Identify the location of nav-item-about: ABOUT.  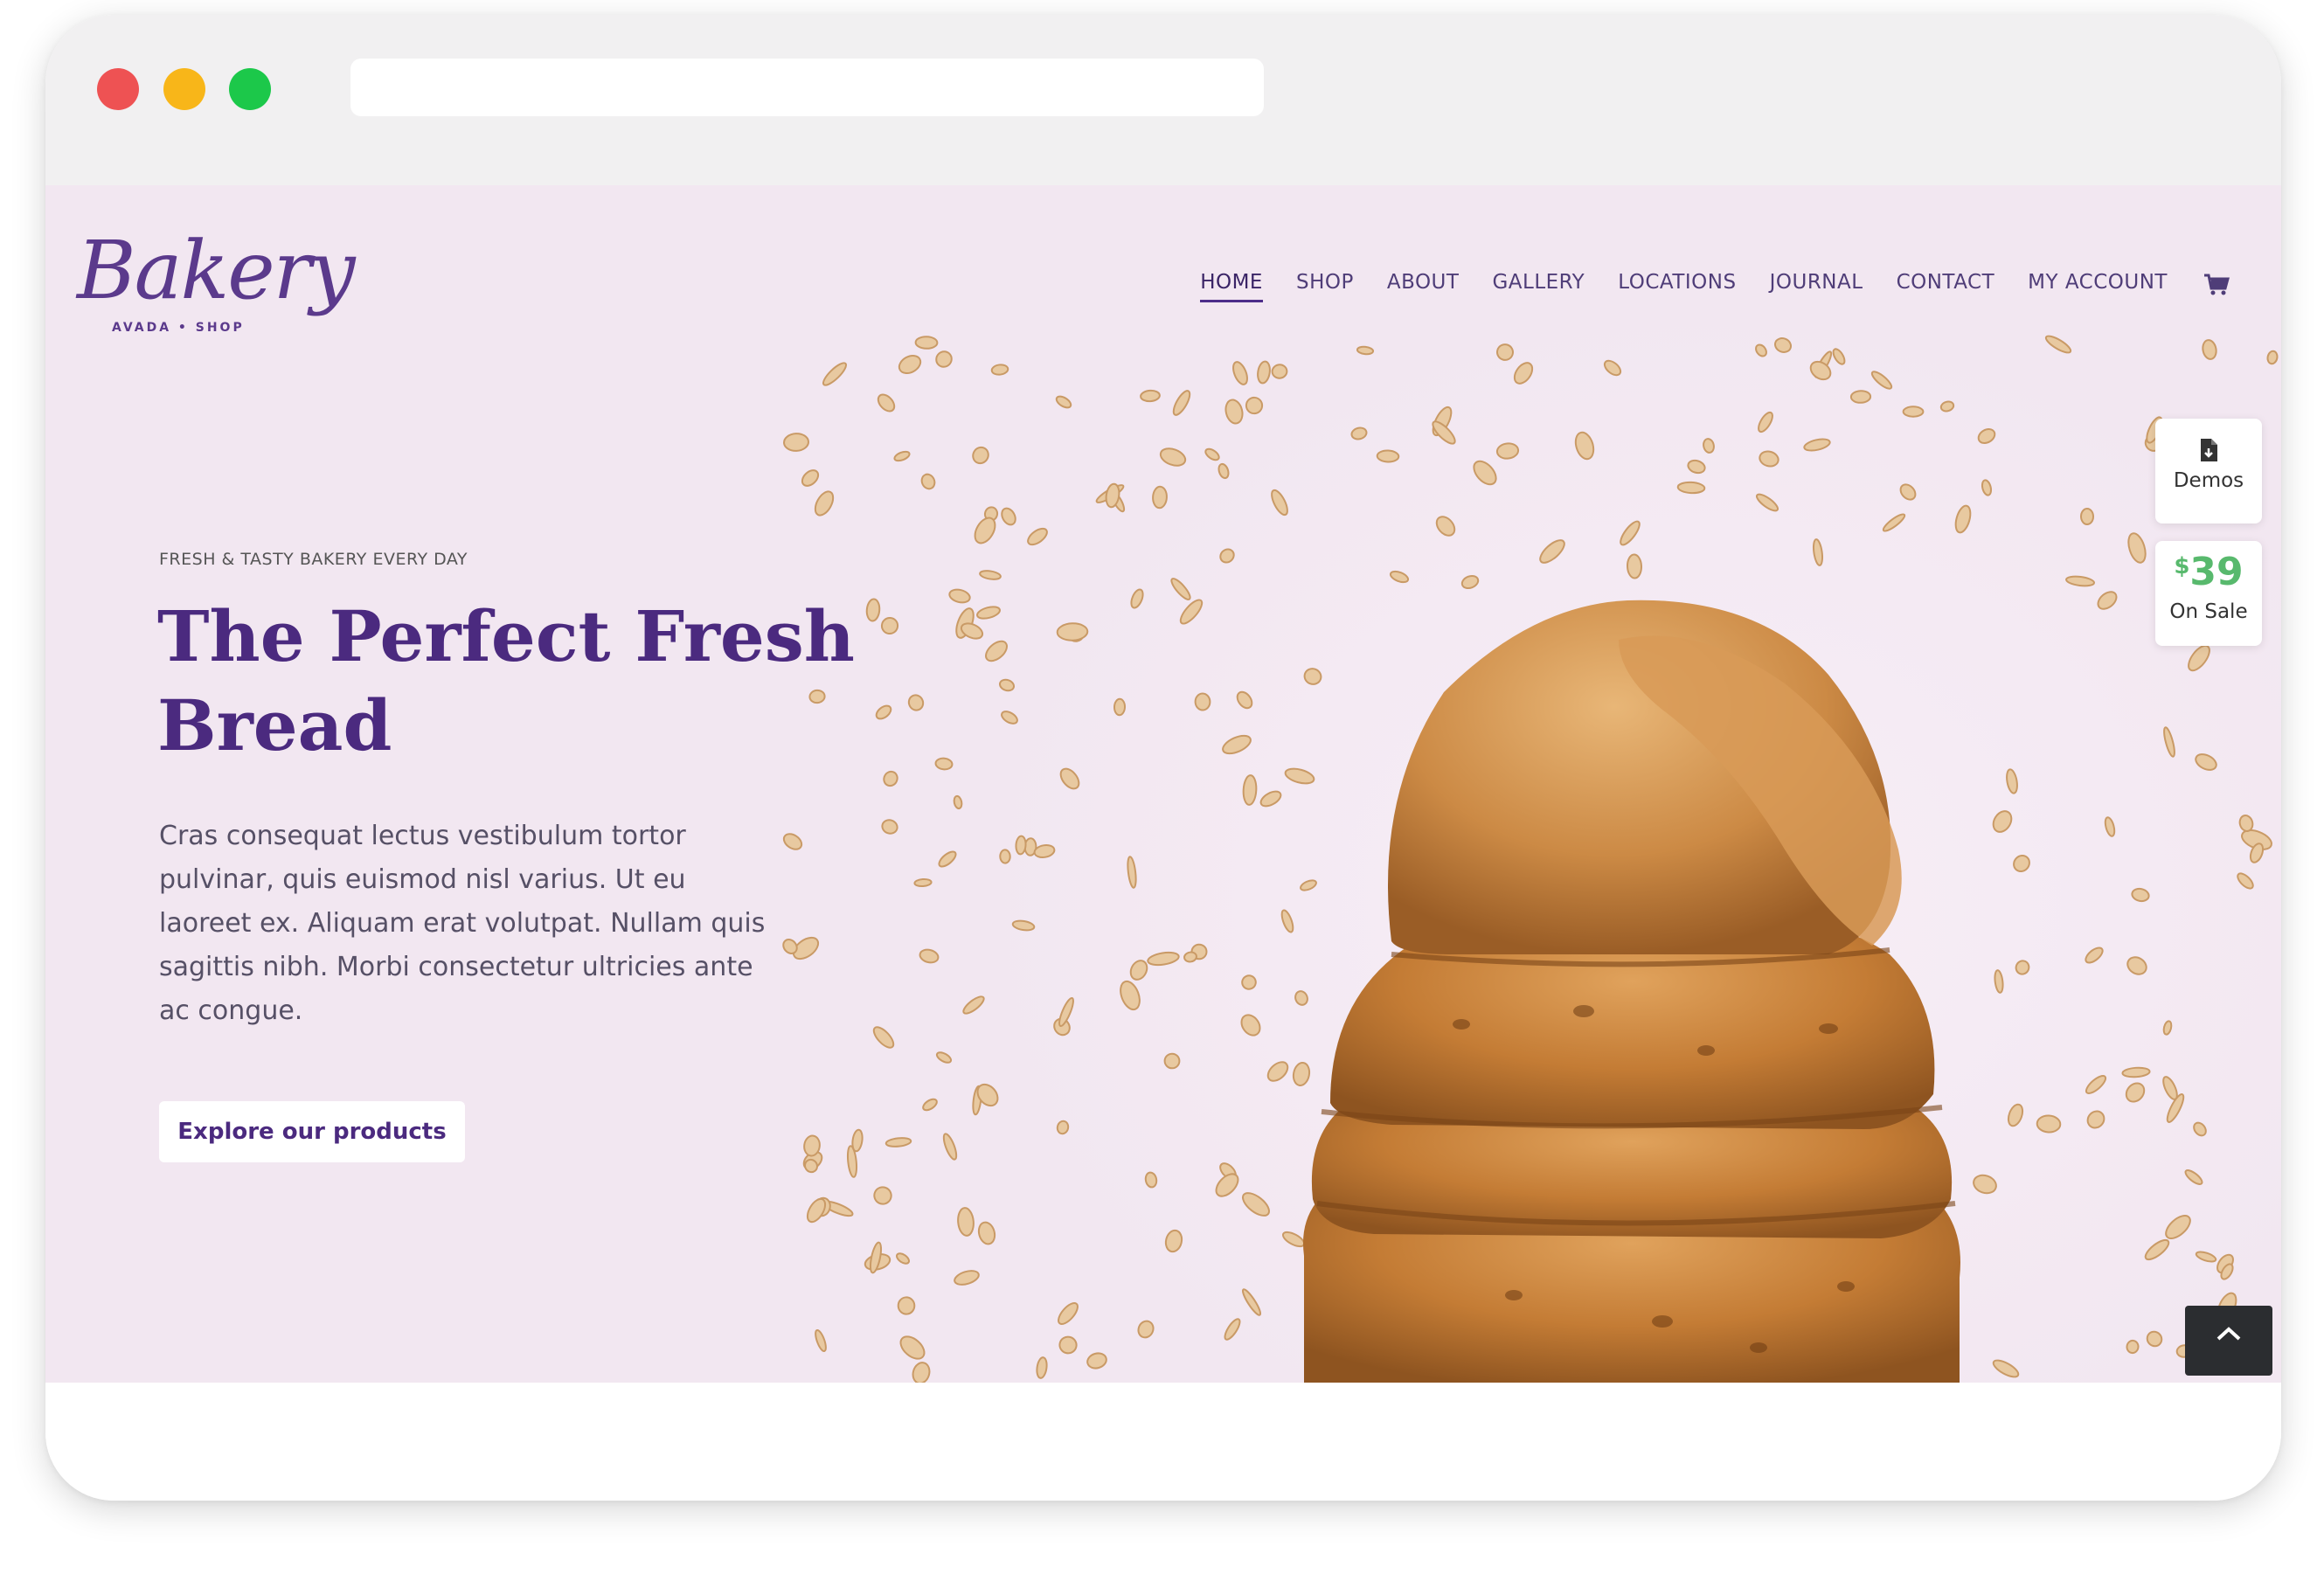
(1423, 285).